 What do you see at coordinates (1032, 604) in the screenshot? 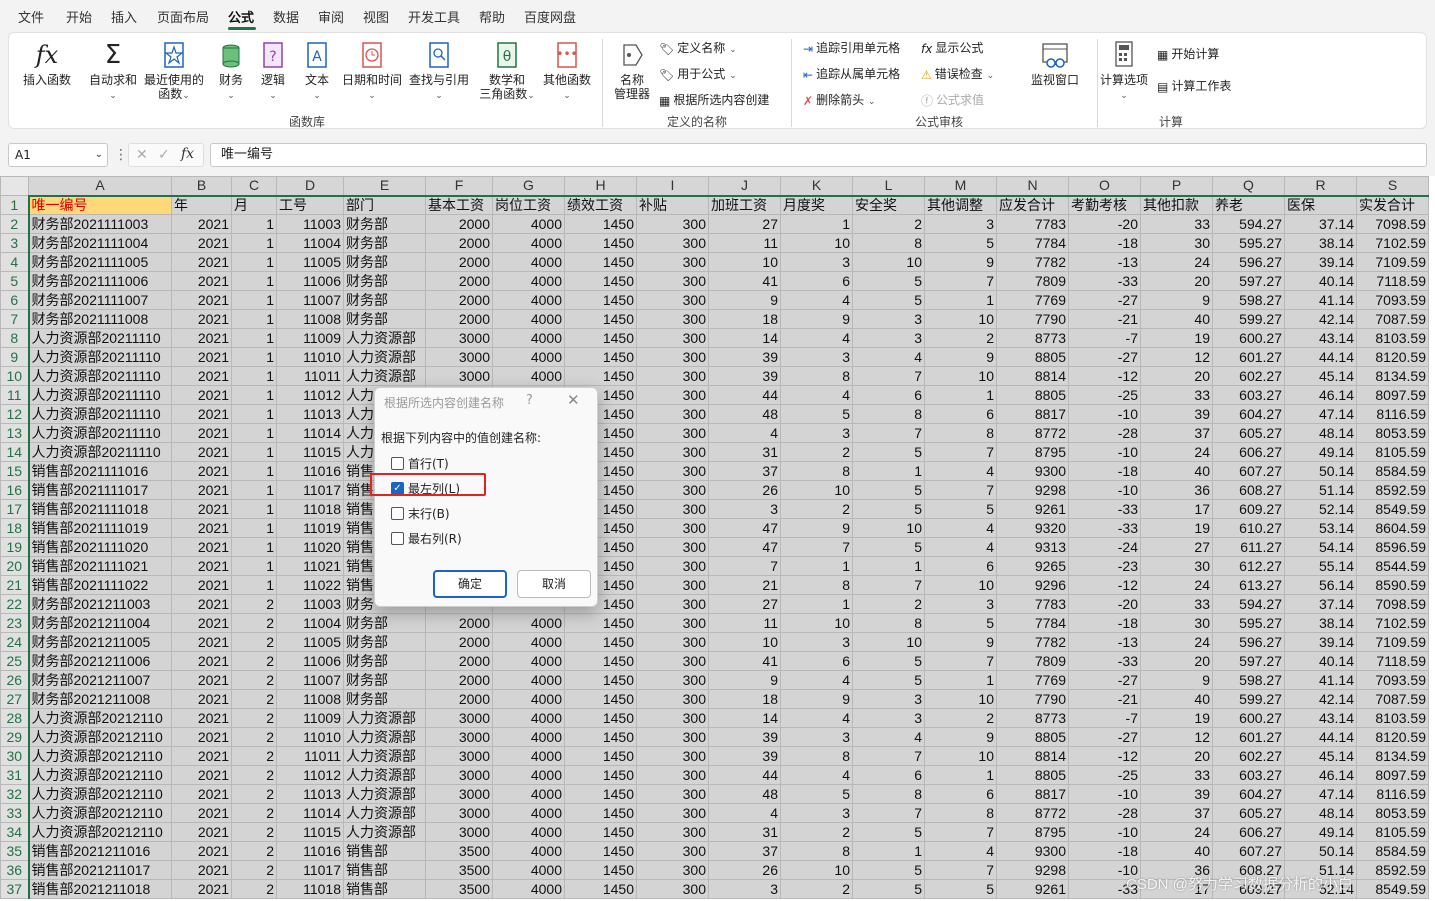
I see `cell: 7783` at bounding box center [1032, 604].